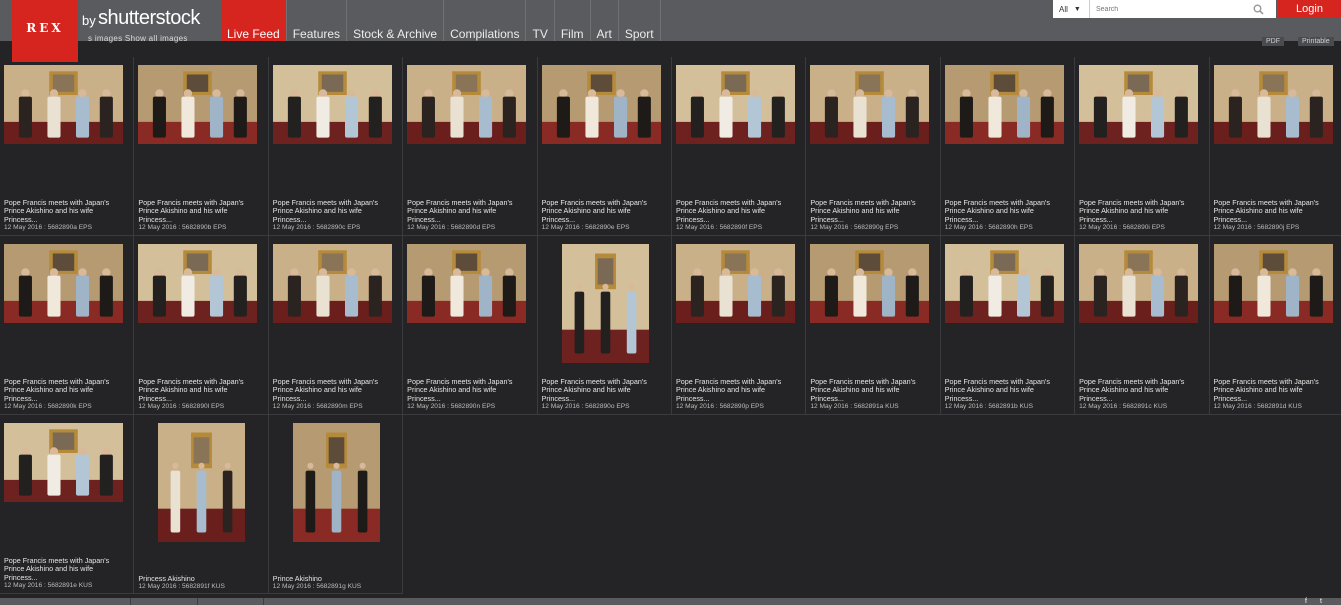 The image size is (1341, 605). Describe the element at coordinates (719, 227) in the screenshot. I see `image-meta: 12 May 2016 : 5682890f EPS` at that location.